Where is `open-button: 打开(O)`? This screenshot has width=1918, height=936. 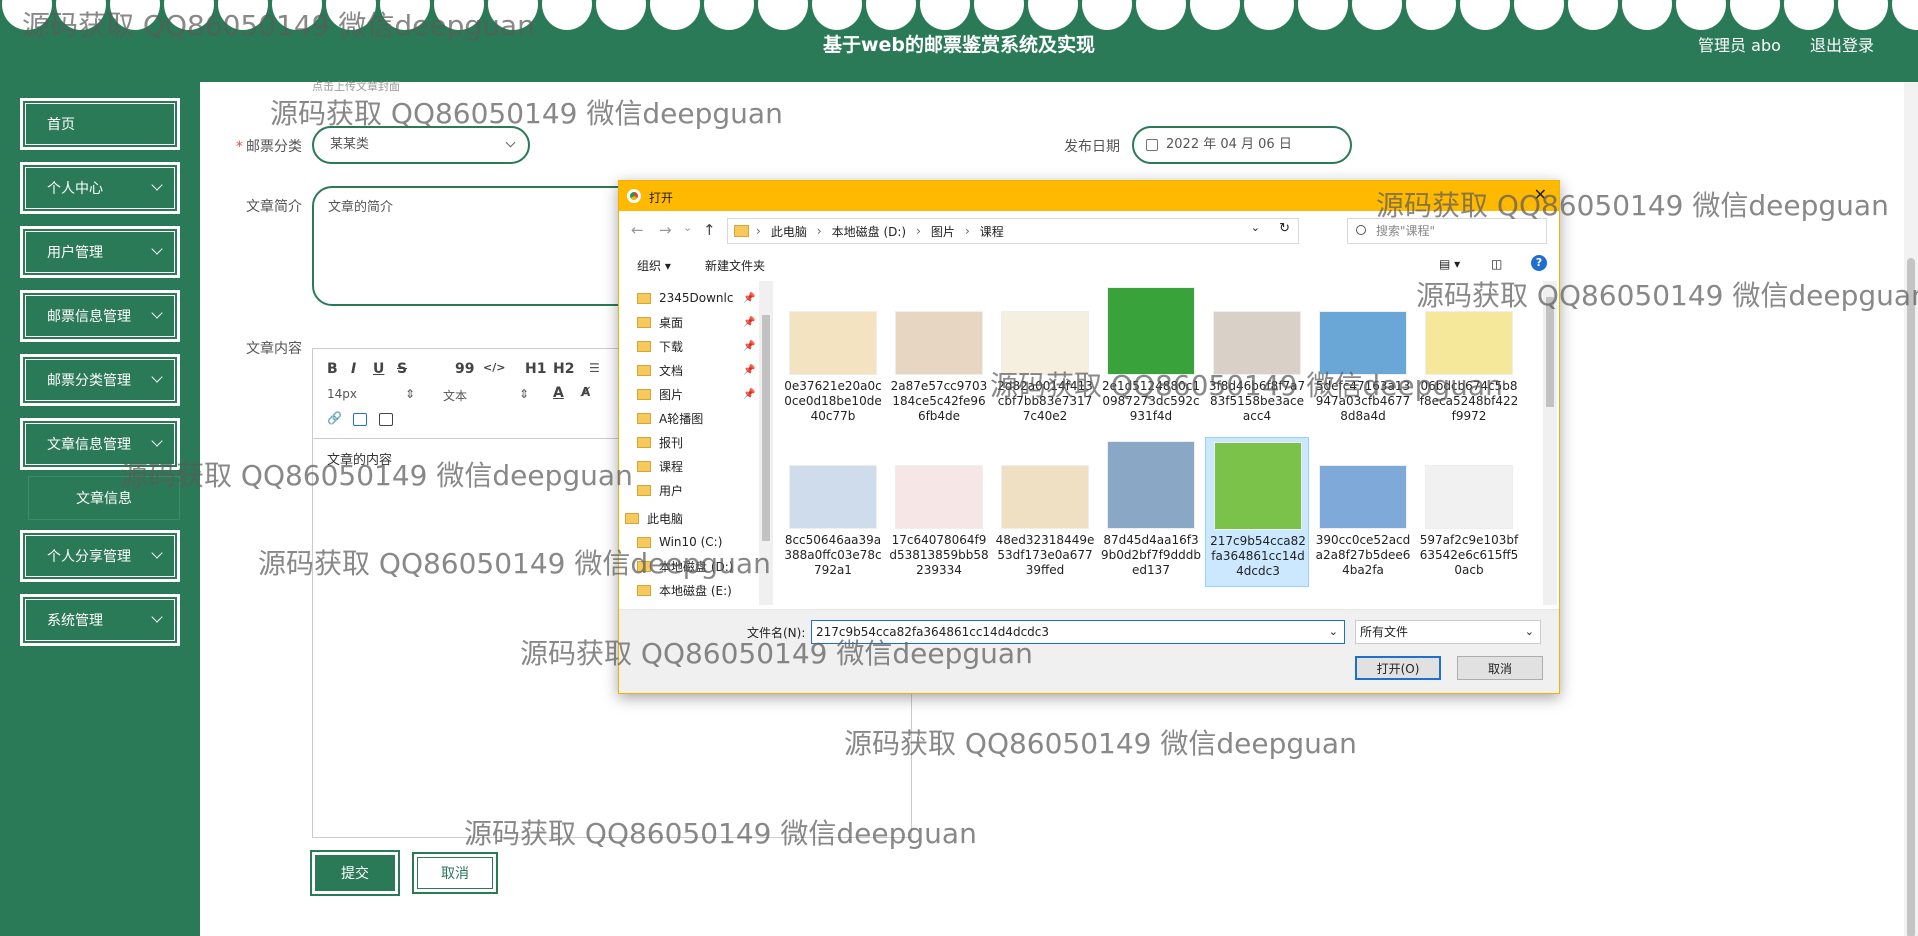 open-button: 打开(O) is located at coordinates (1398, 668).